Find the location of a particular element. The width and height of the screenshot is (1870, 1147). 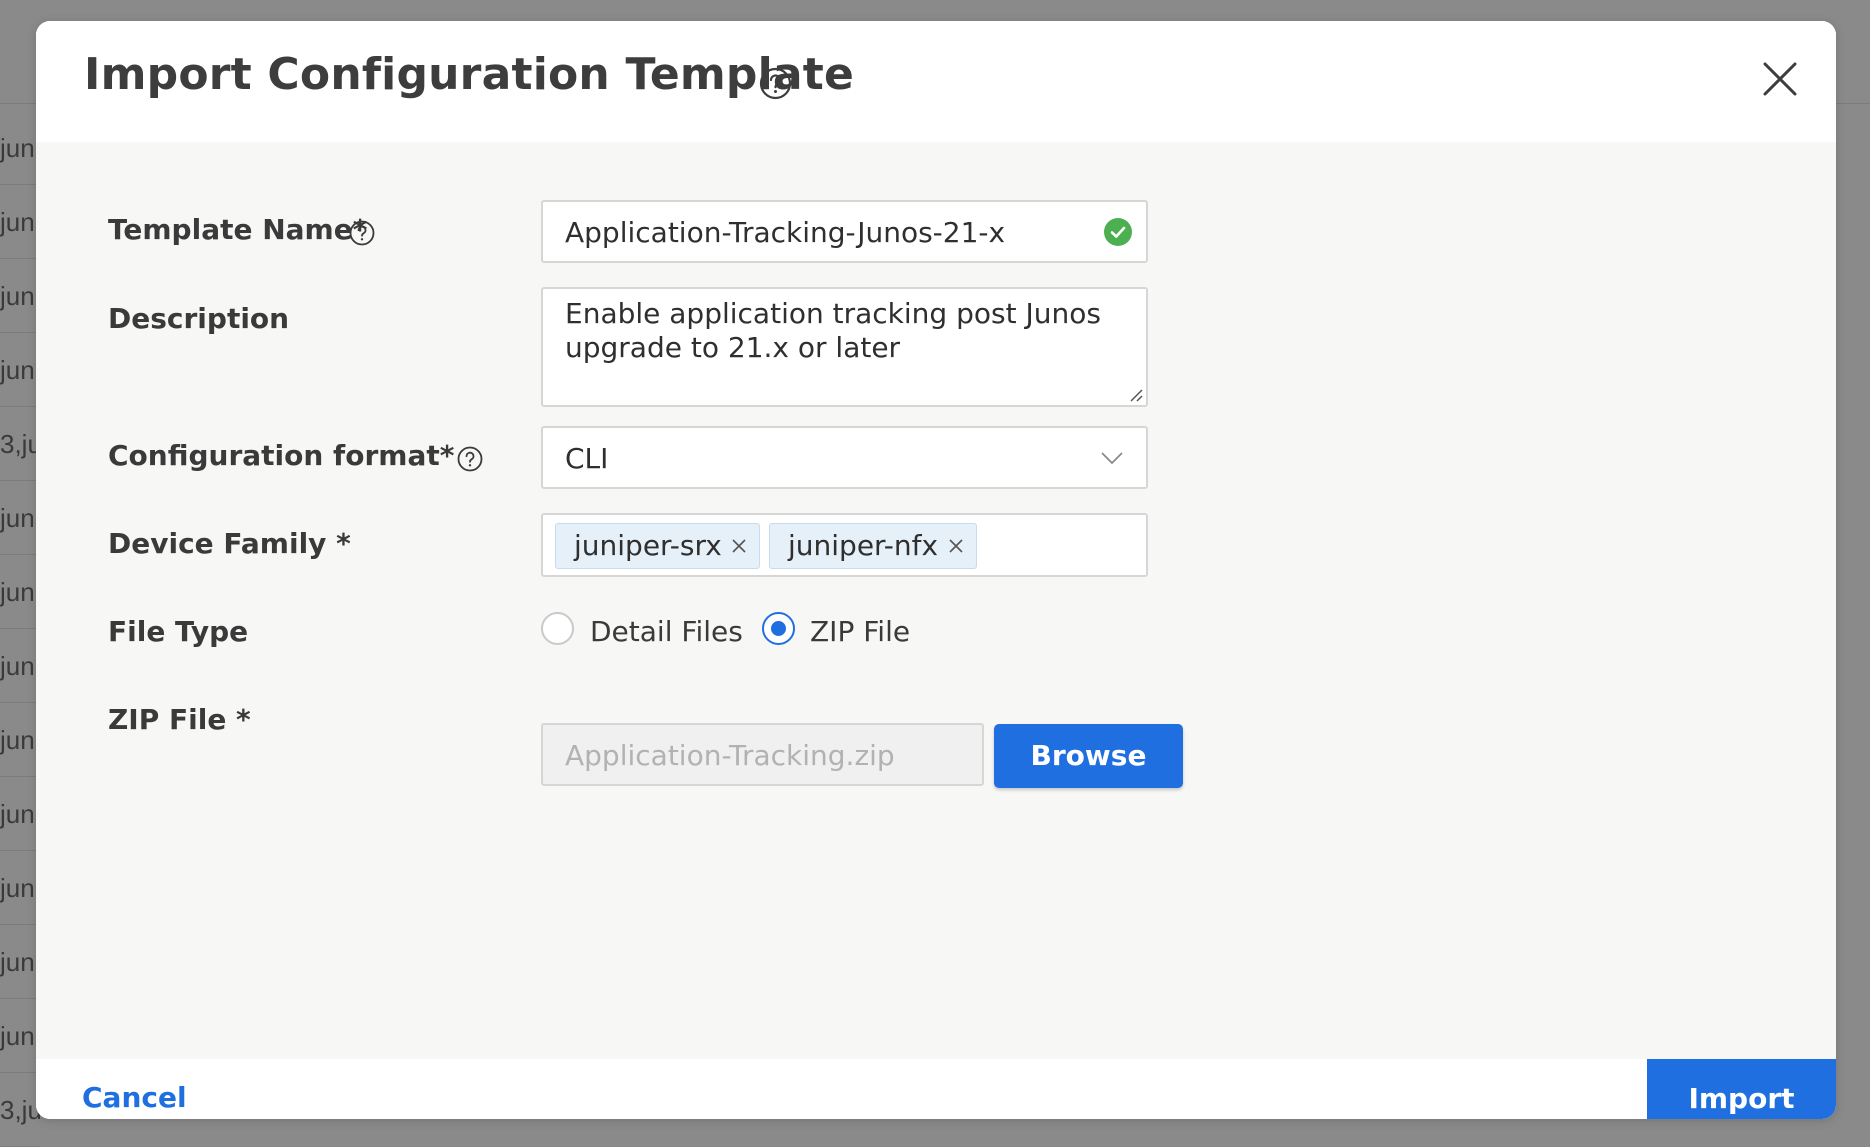

dialog-footer is located at coordinates (936, 1089).